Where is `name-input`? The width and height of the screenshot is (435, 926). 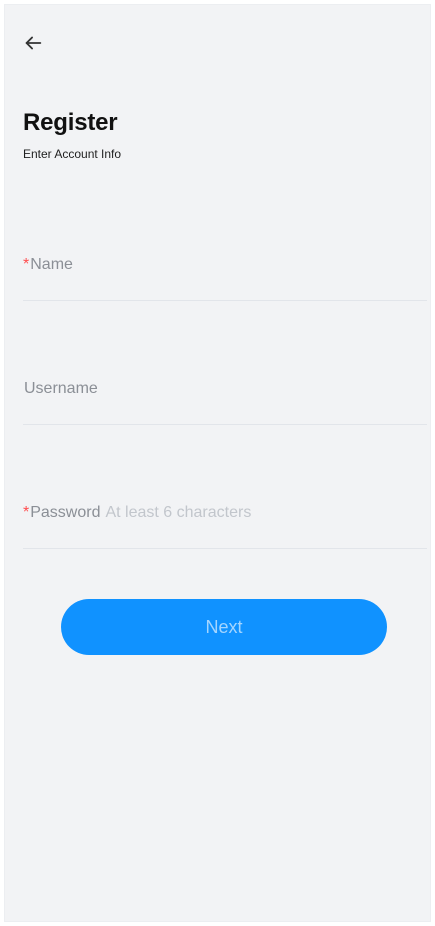
name-input is located at coordinates (225, 272).